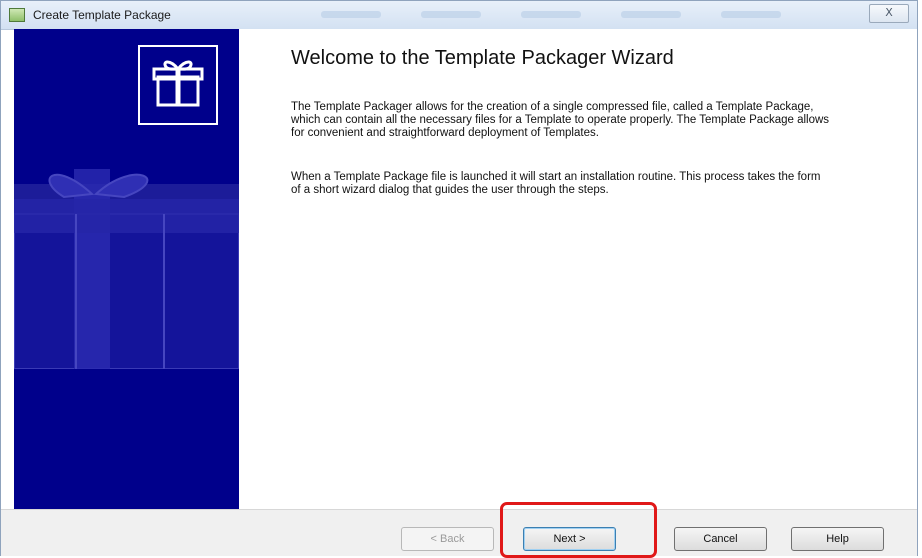 This screenshot has width=922, height=558. What do you see at coordinates (482, 58) in the screenshot?
I see `page-heading: Welcome to the Template Packager Wizard` at bounding box center [482, 58].